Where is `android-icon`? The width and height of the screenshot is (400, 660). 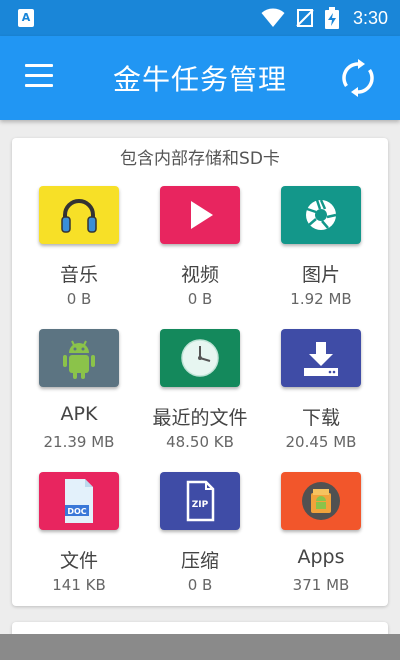 android-icon is located at coordinates (79, 358).